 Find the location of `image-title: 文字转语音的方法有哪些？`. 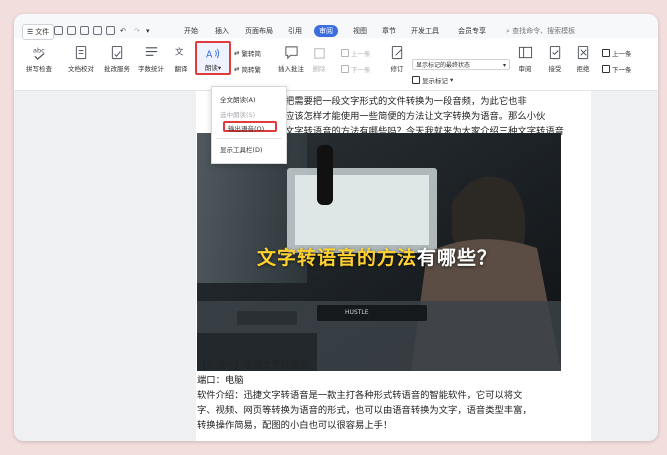

image-title: 文字转语音的方法有哪些？ is located at coordinates (377, 256).